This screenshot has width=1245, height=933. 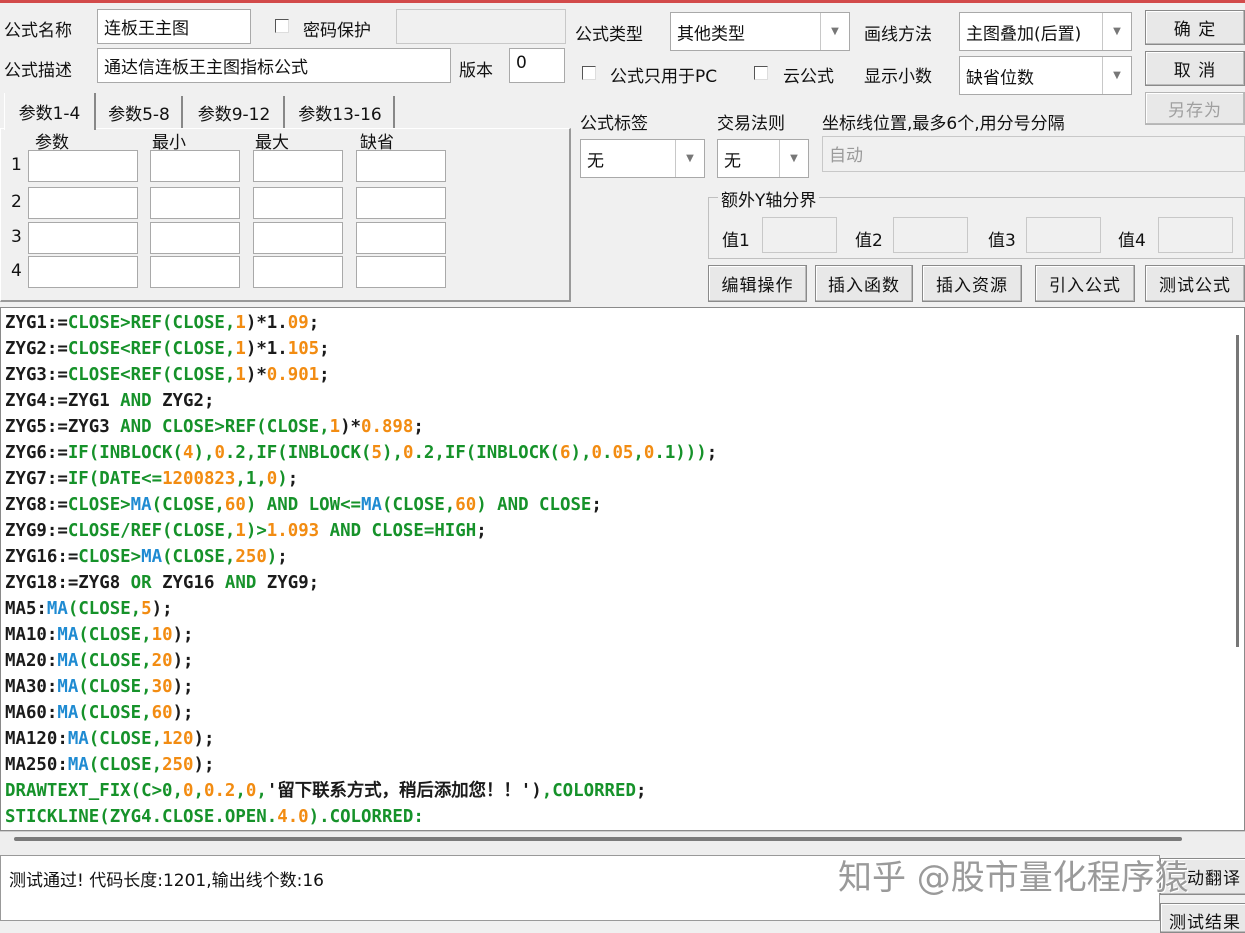 What do you see at coordinates (1202, 918) in the screenshot?
I see `test-result-button: 测试结果` at bounding box center [1202, 918].